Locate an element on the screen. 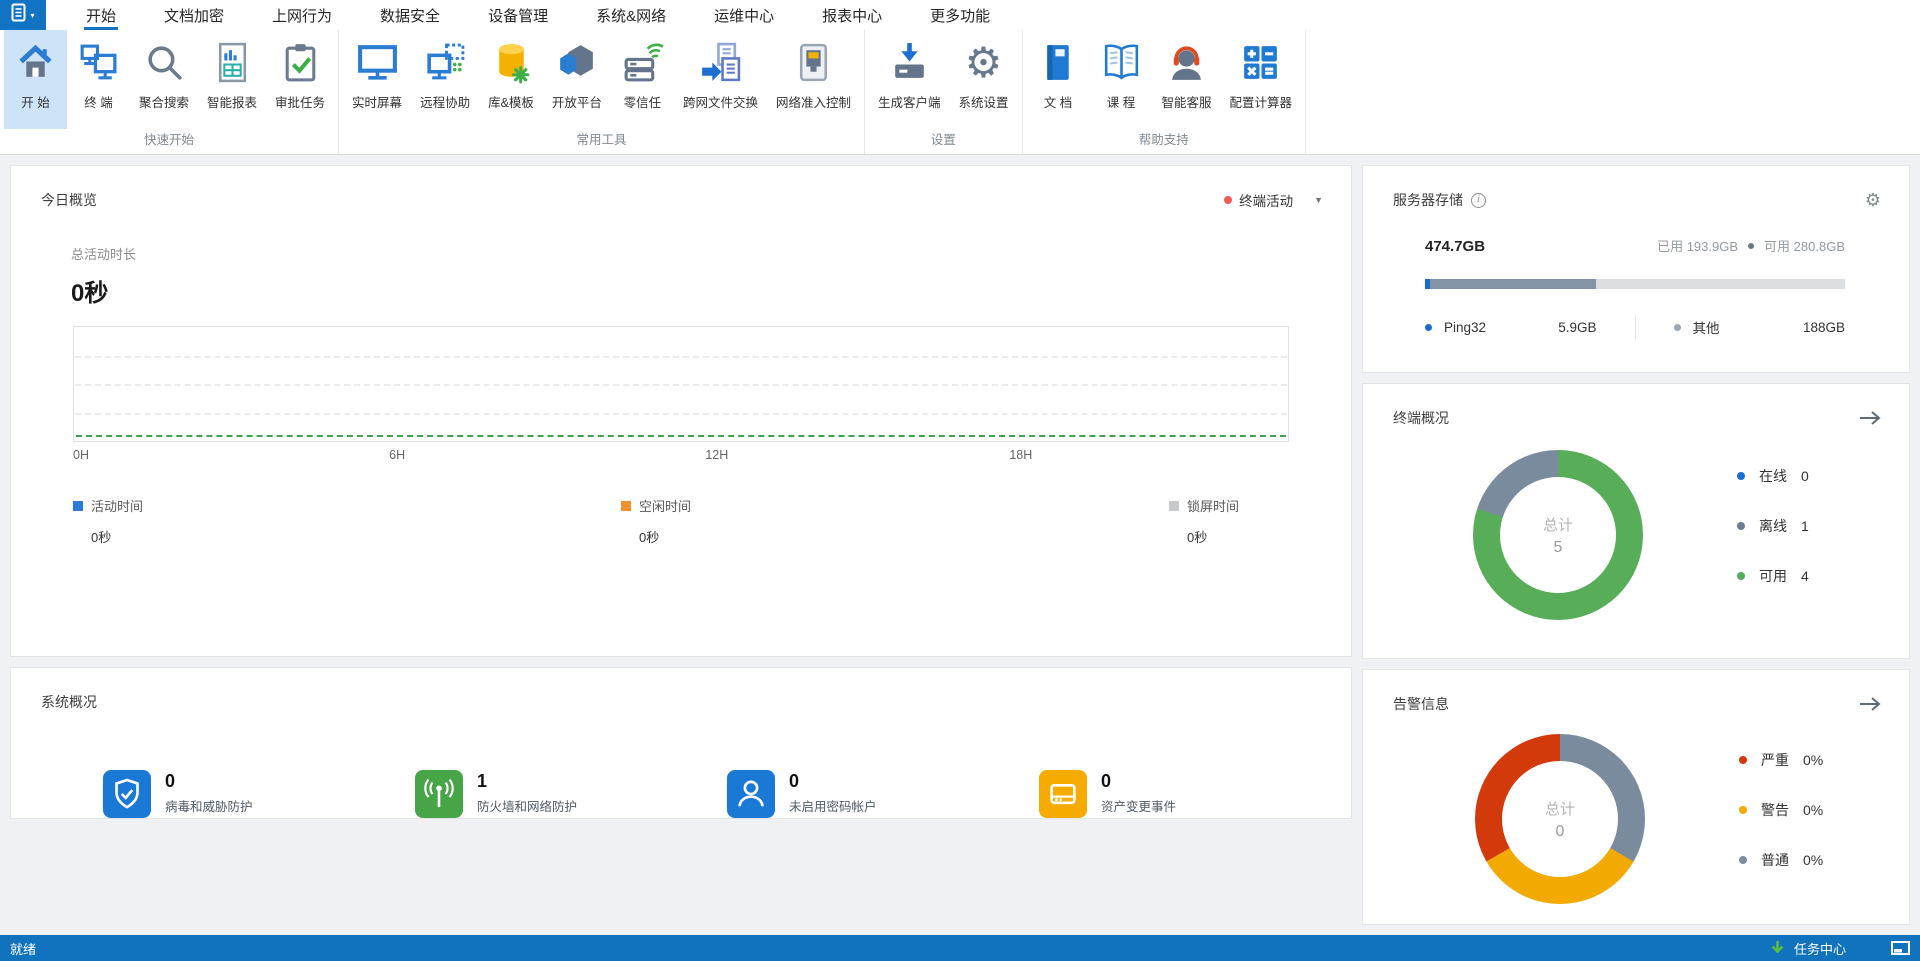  metric-label: 总活动时长 is located at coordinates (104, 254).